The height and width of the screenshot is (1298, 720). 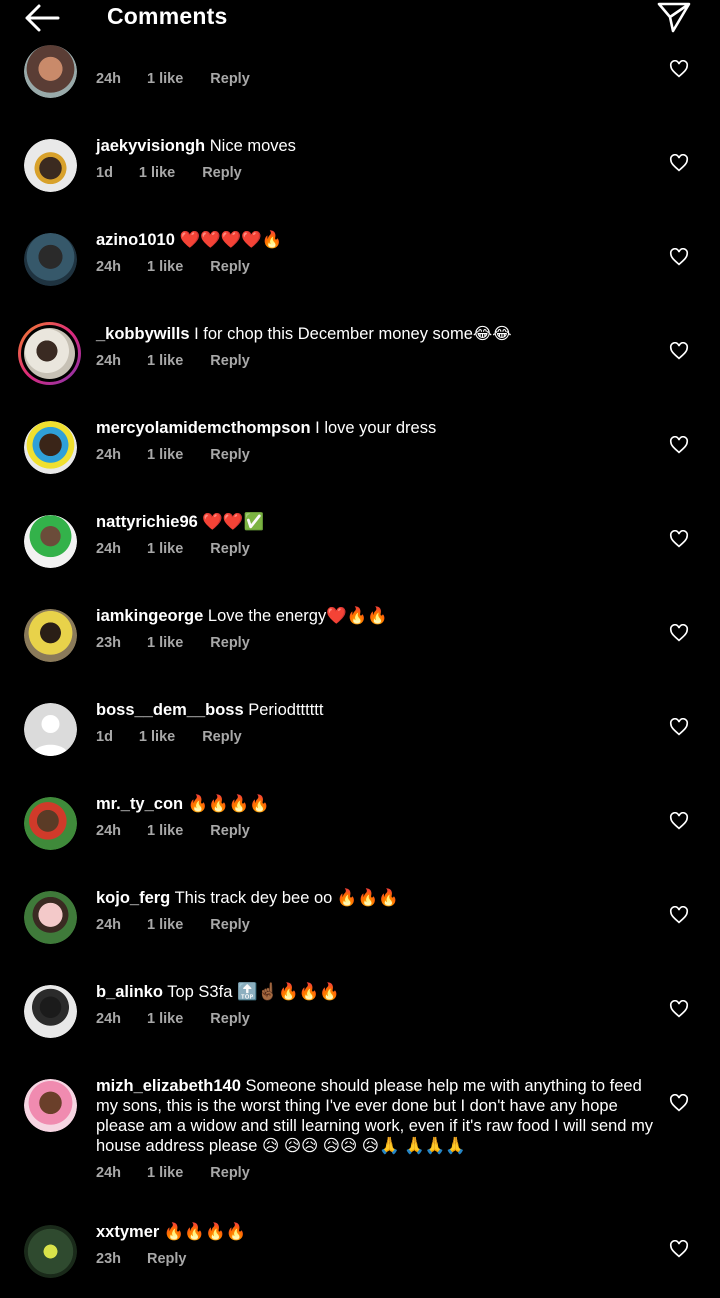 I want to click on comment-body: ❤️❤️✅, so click(x=233, y=522).